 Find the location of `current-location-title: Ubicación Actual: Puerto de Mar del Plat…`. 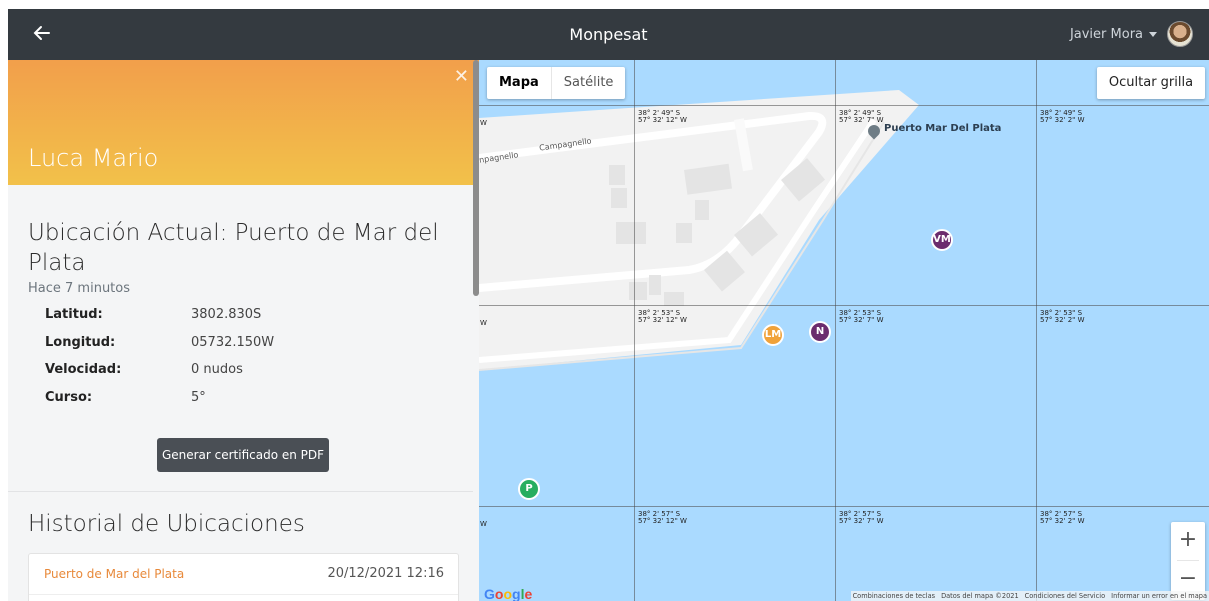

current-location-title: Ubicación Actual: Puerto de Mar del Plat… is located at coordinates (233, 248).